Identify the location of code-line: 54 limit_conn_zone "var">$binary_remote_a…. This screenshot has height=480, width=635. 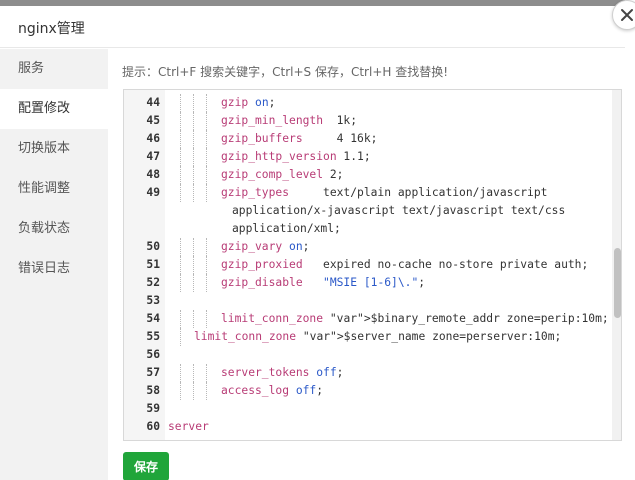
(367, 319).